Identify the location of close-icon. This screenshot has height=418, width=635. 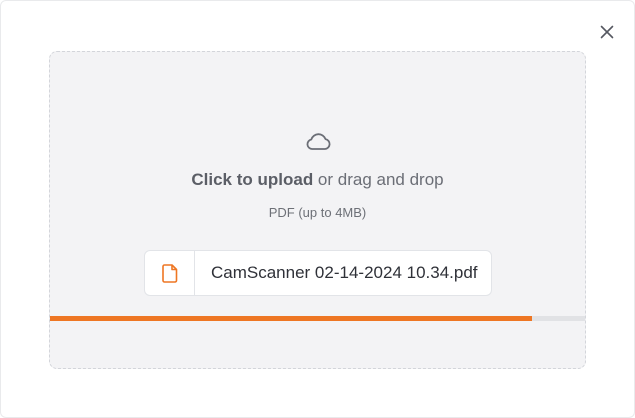
(607, 32).